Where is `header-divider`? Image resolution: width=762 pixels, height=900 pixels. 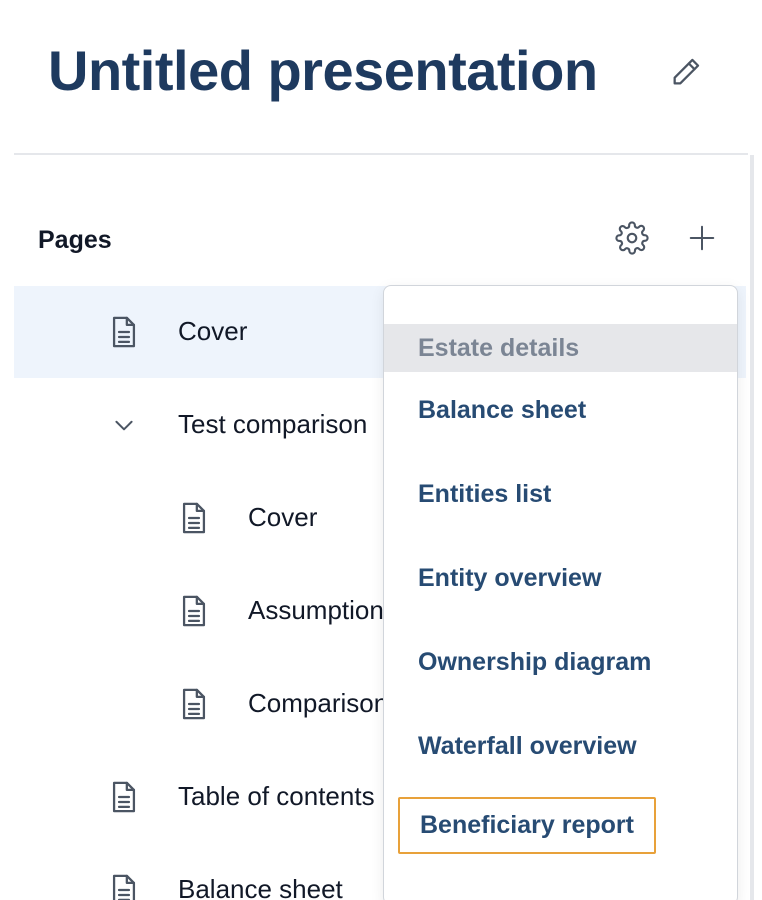 header-divider is located at coordinates (381, 154).